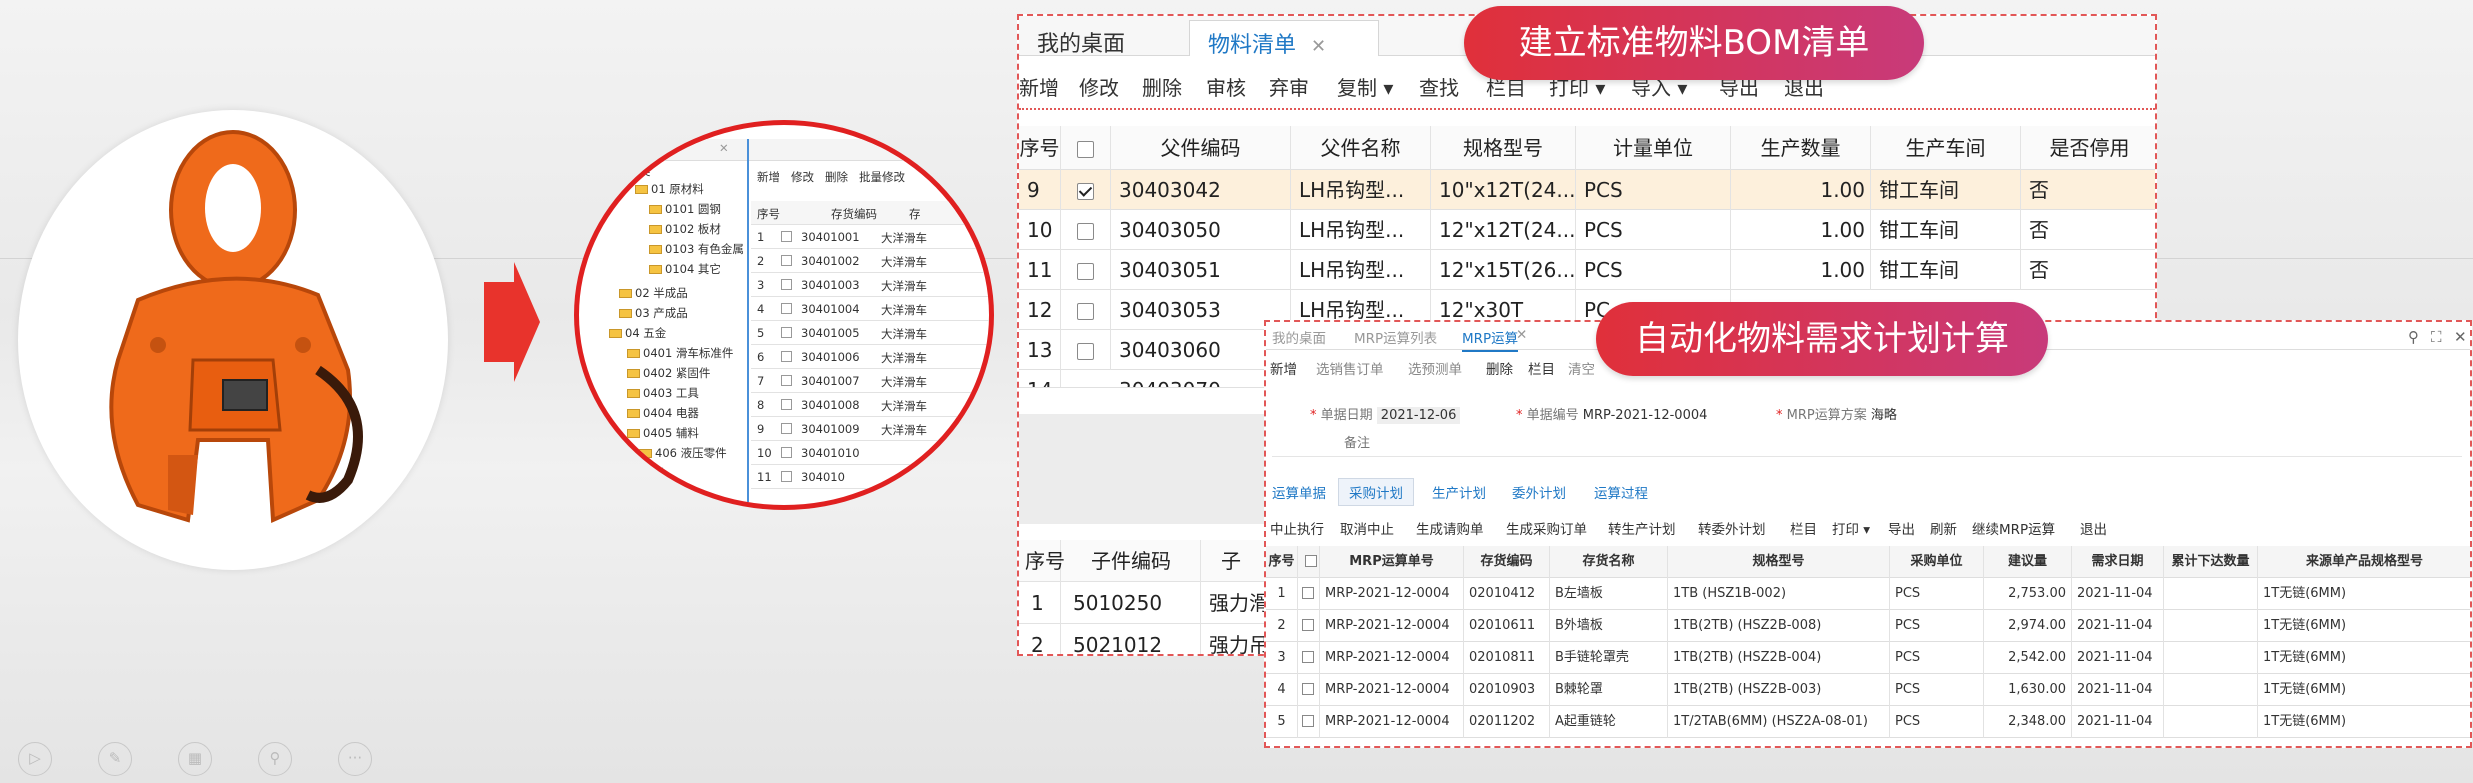 This screenshot has height=783, width=2473. Describe the element at coordinates (1490, 339) in the screenshot. I see `tab-mrp: MRP运算` at that location.